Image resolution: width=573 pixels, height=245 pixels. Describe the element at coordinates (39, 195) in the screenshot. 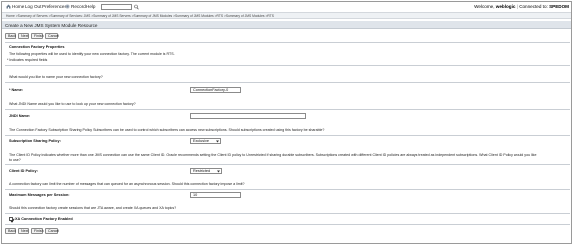

I see `max-messages-label: Maximum Messages per Session:` at that location.